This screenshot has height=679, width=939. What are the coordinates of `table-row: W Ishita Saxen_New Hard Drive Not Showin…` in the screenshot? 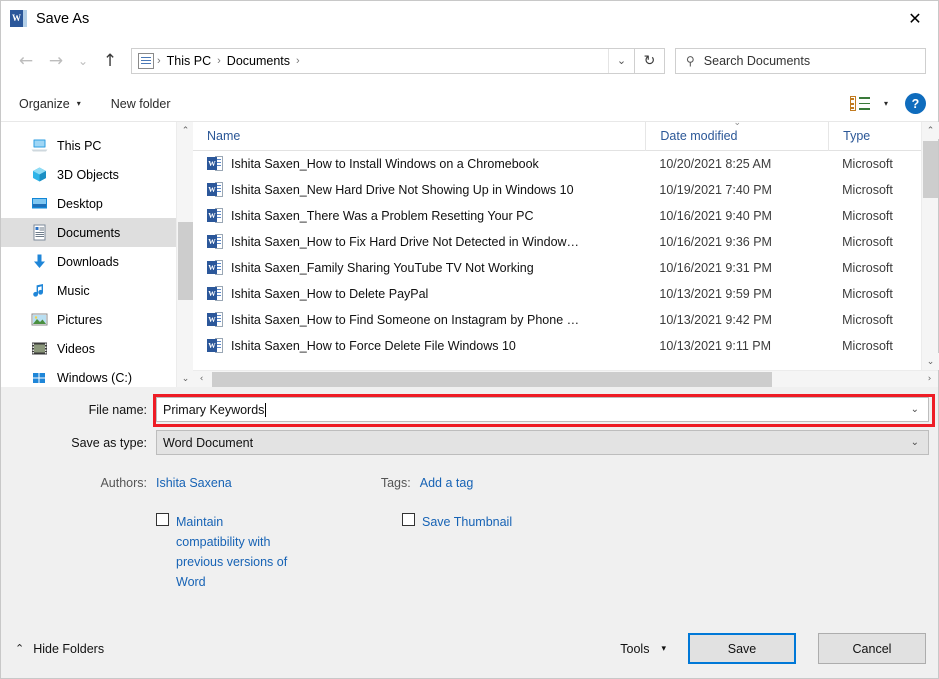 It's located at (565, 190).